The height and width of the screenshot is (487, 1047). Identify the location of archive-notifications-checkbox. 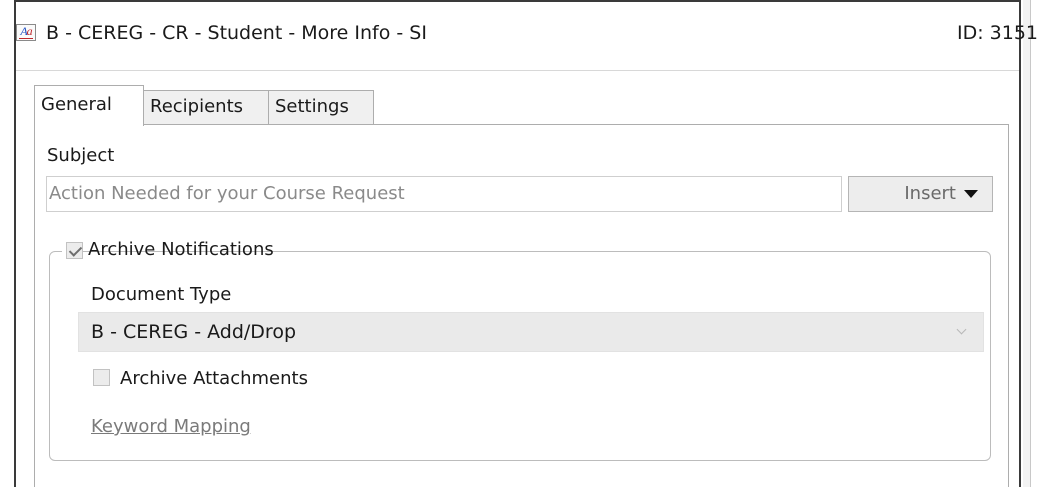
(74, 250).